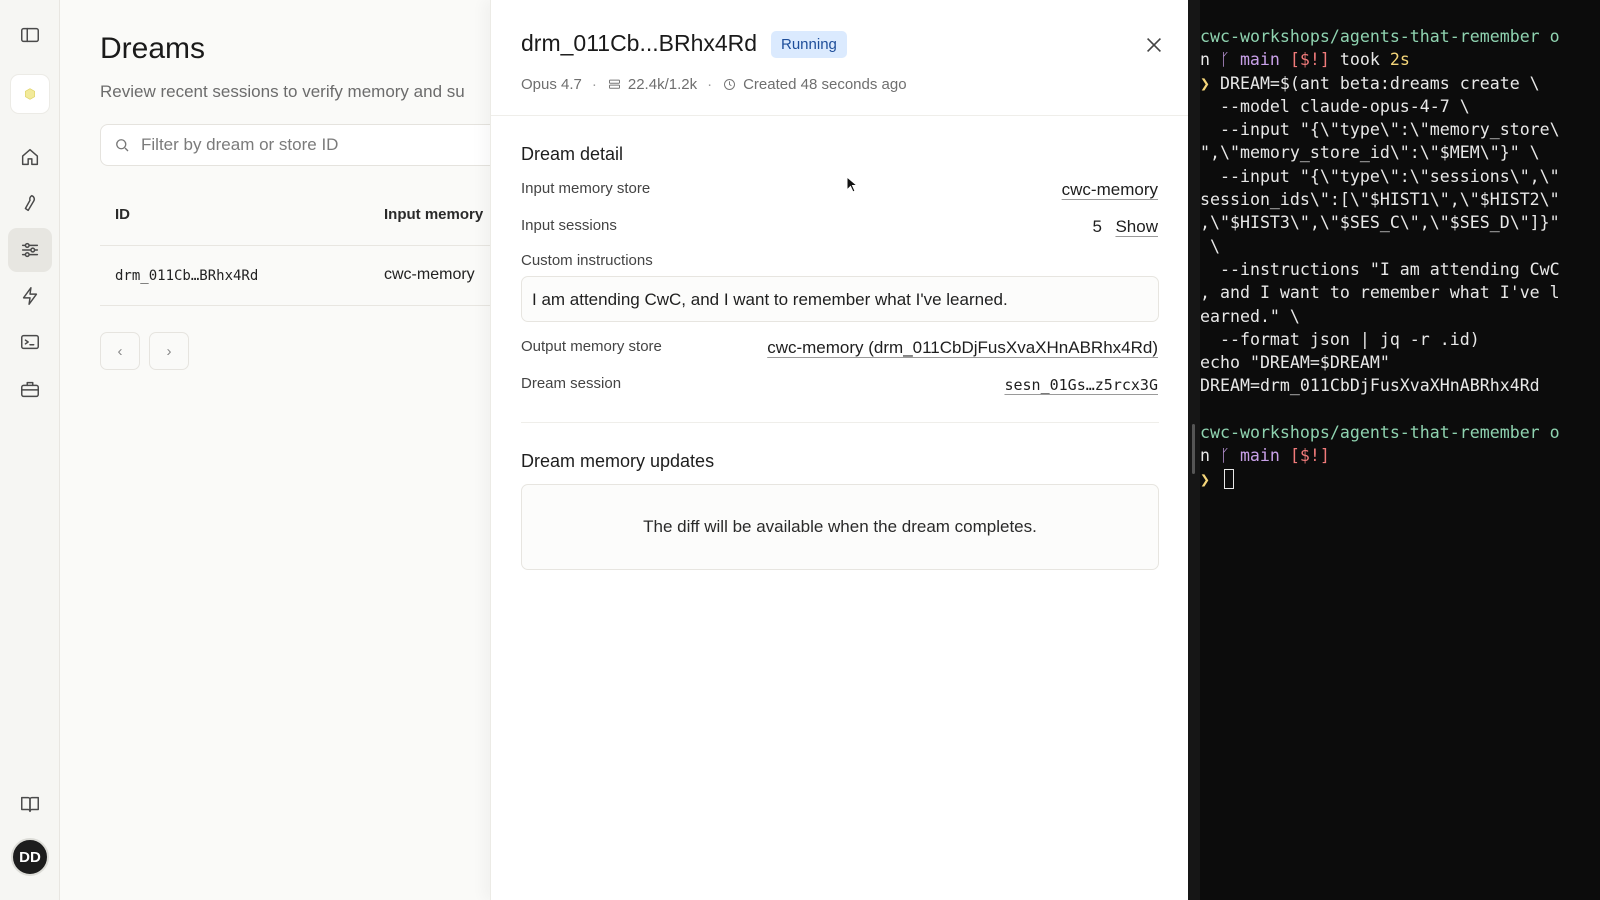 The image size is (1600, 900). What do you see at coordinates (1380, 200) in the screenshot?
I see `terminal-line: session_ids\":[\"$HIST1\",\"$HIST2\"` at bounding box center [1380, 200].